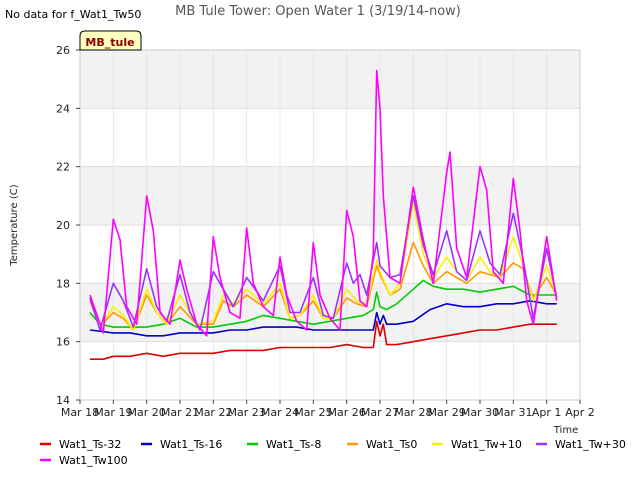 This screenshot has width=640, height=480. What do you see at coordinates (63, 342) in the screenshot?
I see `y-tick-label: 16` at bounding box center [63, 342].